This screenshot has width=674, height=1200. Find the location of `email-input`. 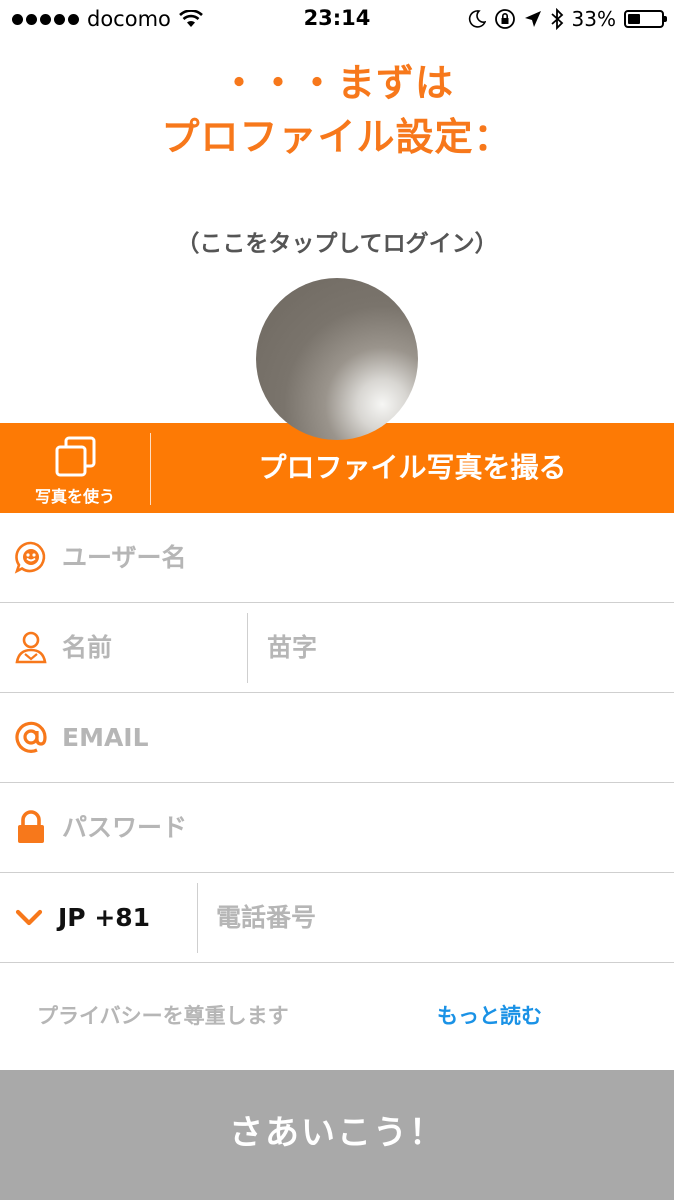

email-input is located at coordinates (362, 737).